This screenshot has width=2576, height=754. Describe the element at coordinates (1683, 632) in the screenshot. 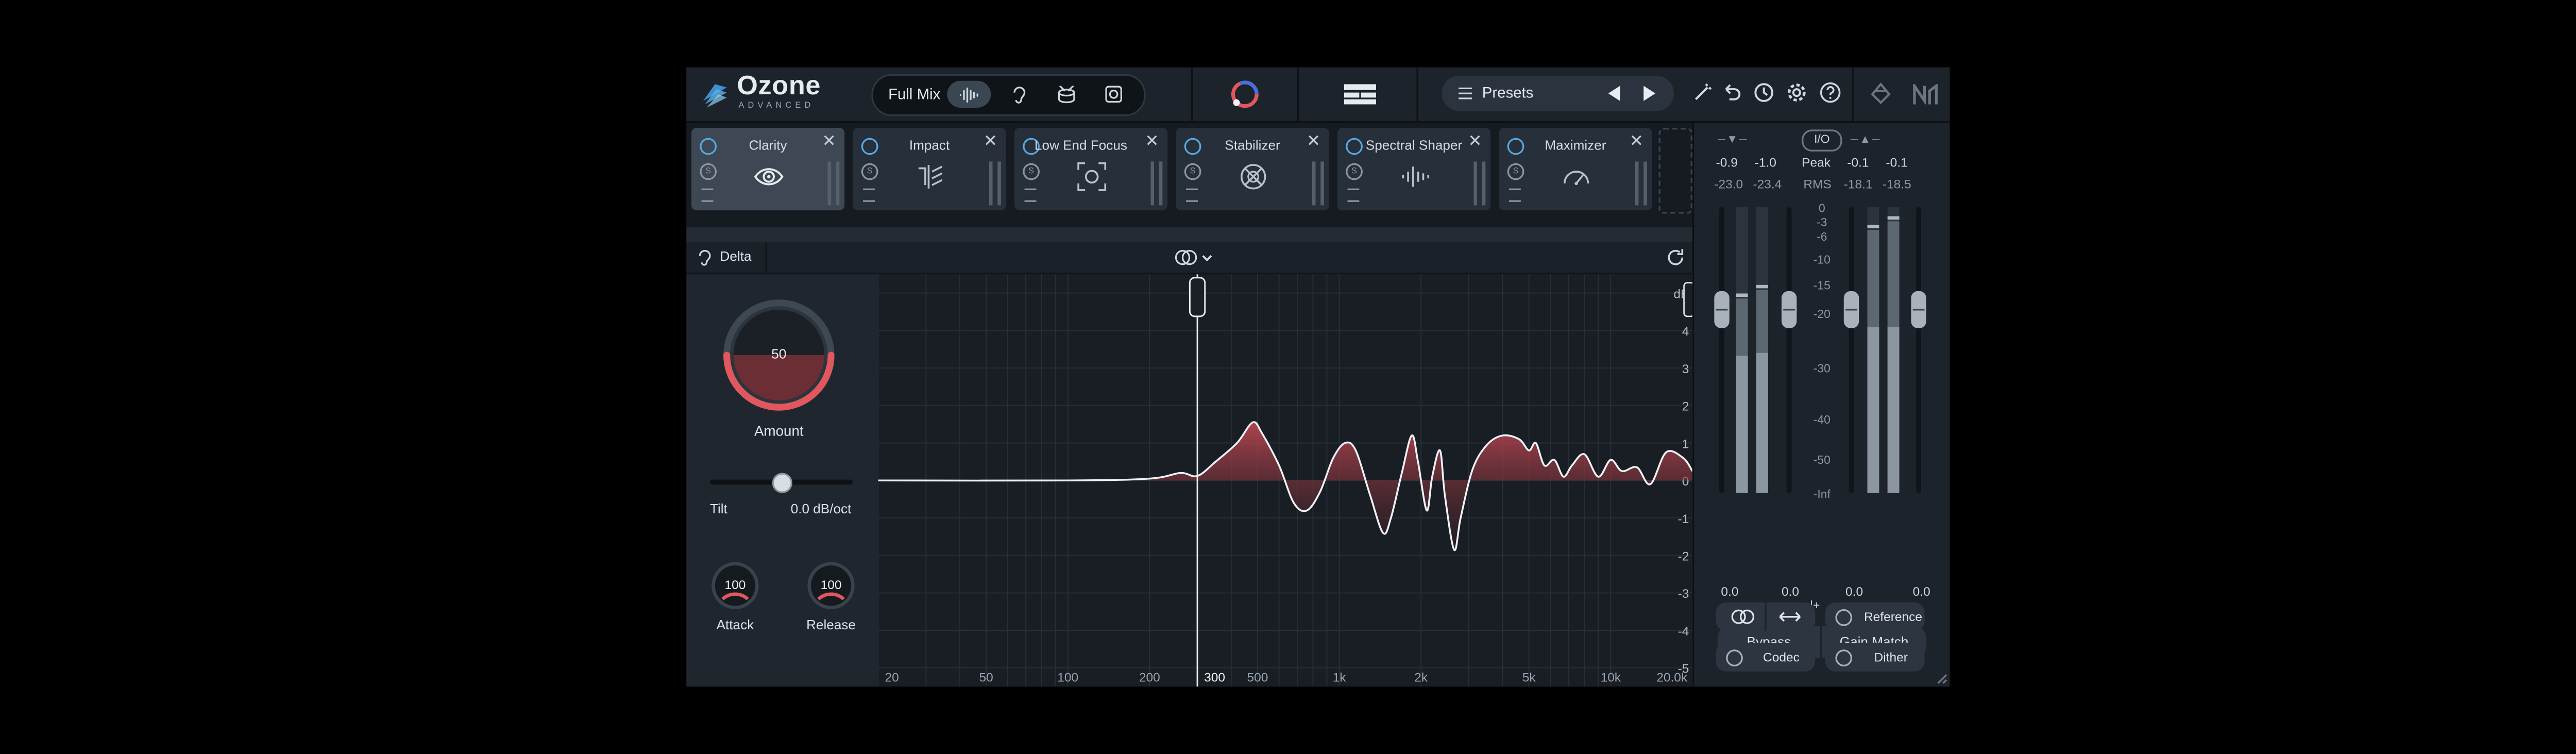

I see `db-tick-label: -4` at that location.